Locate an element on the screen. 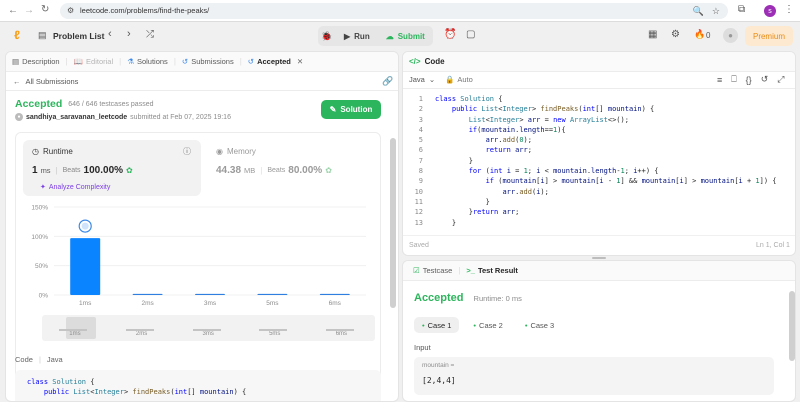 This screenshot has width=800, height=402. site-info-icon: ⚙ is located at coordinates (70, 11).